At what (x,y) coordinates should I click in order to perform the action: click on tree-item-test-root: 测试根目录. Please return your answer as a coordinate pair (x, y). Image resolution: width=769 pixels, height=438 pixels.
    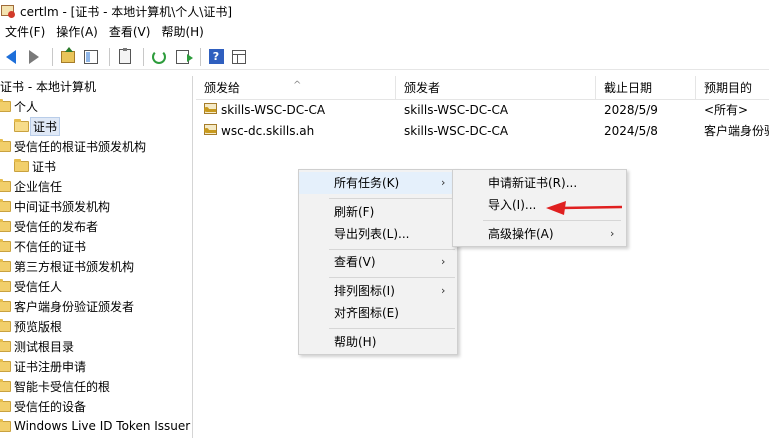
    Looking at the image, I should click on (37, 346).